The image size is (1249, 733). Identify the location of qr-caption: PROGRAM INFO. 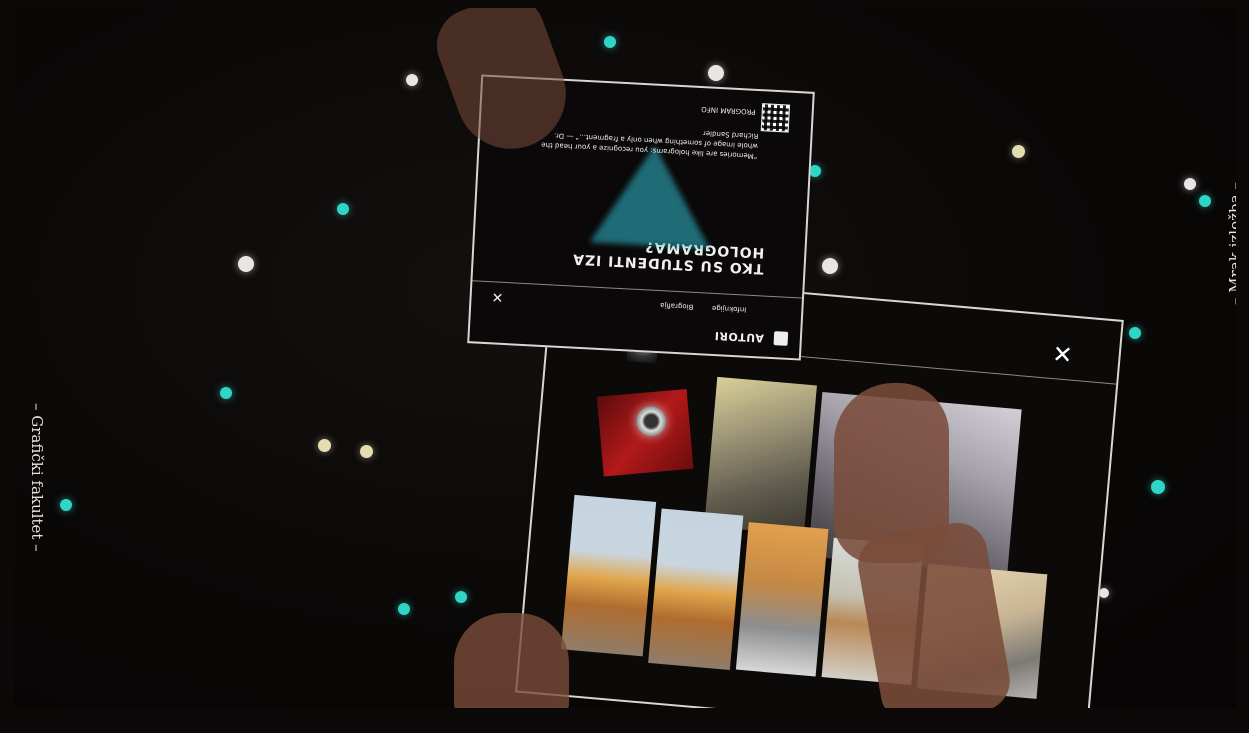
(728, 110).